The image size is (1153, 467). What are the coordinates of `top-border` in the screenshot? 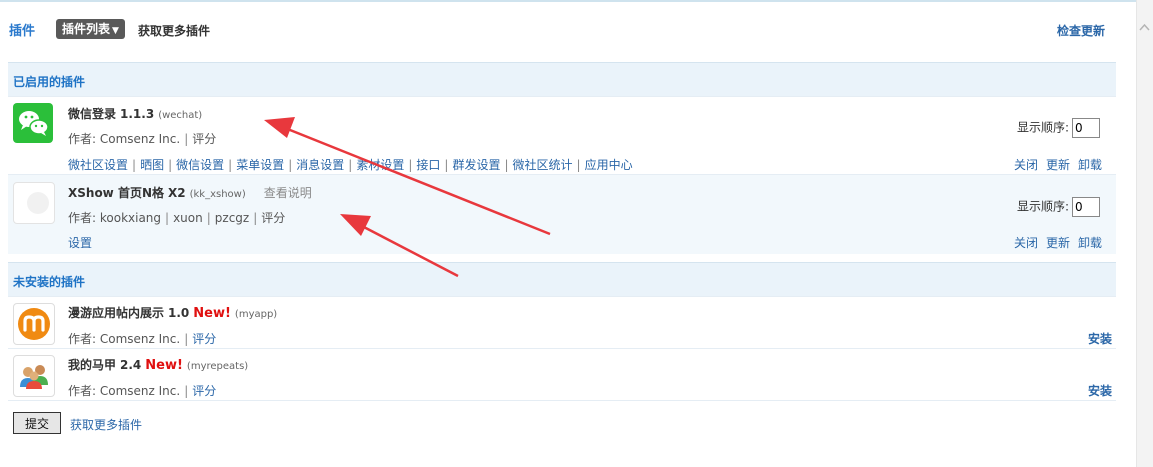 It's located at (576, 1).